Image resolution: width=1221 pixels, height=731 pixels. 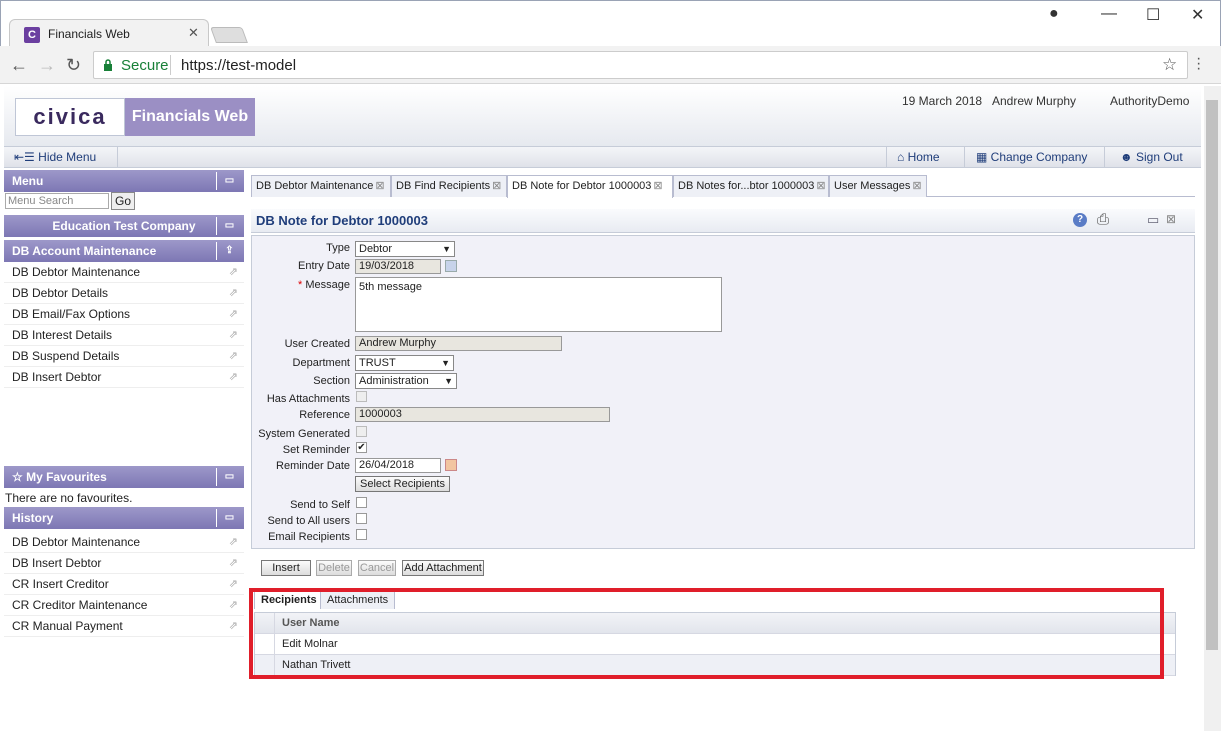 What do you see at coordinates (1109, 14) in the screenshot?
I see `minimize-icon: —` at bounding box center [1109, 14].